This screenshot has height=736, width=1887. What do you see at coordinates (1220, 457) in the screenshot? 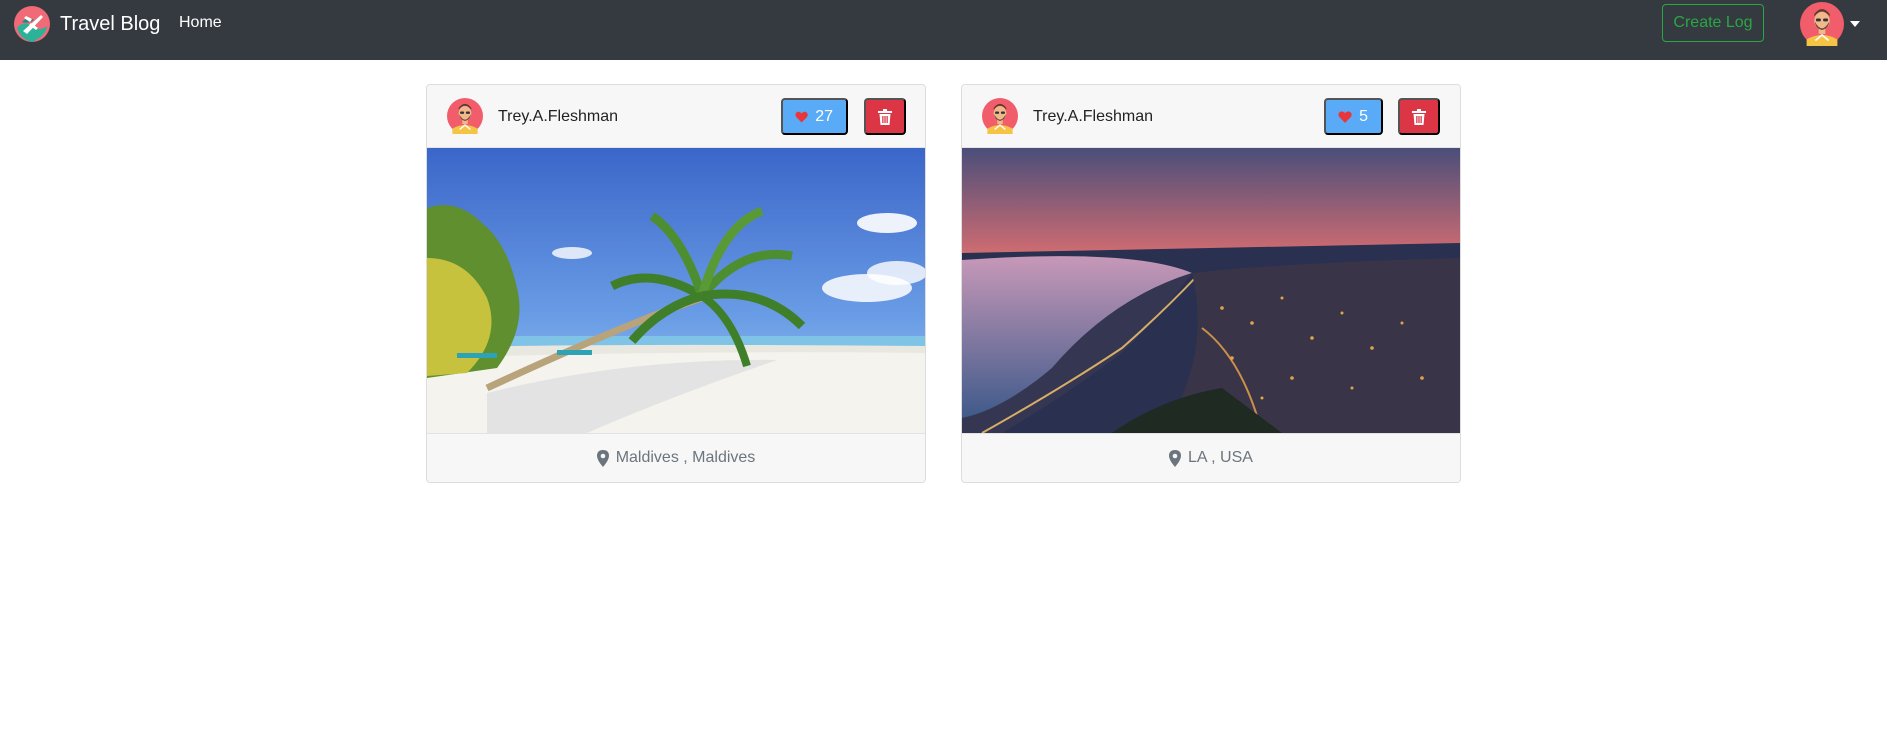
I see `post-location: LA , USA` at bounding box center [1220, 457].